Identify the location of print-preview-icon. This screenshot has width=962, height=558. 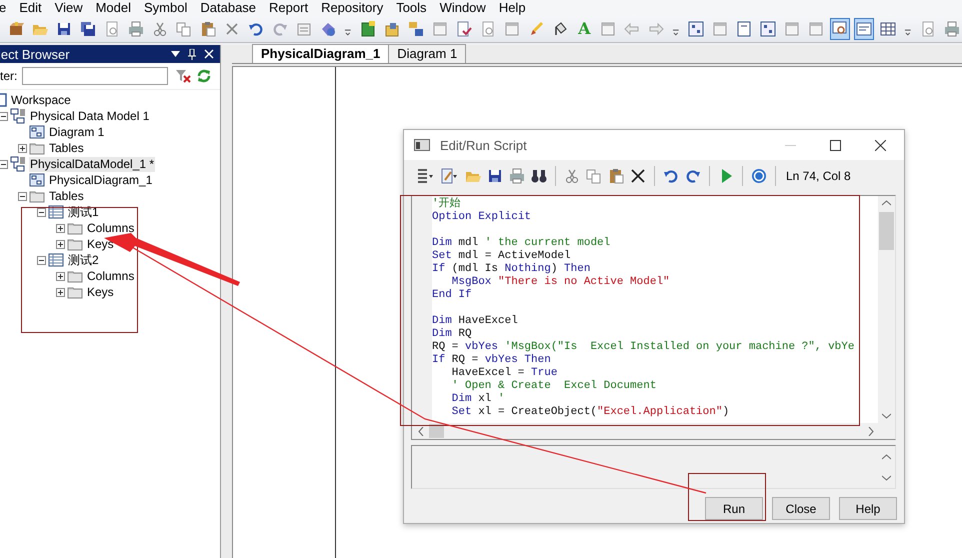
(112, 28).